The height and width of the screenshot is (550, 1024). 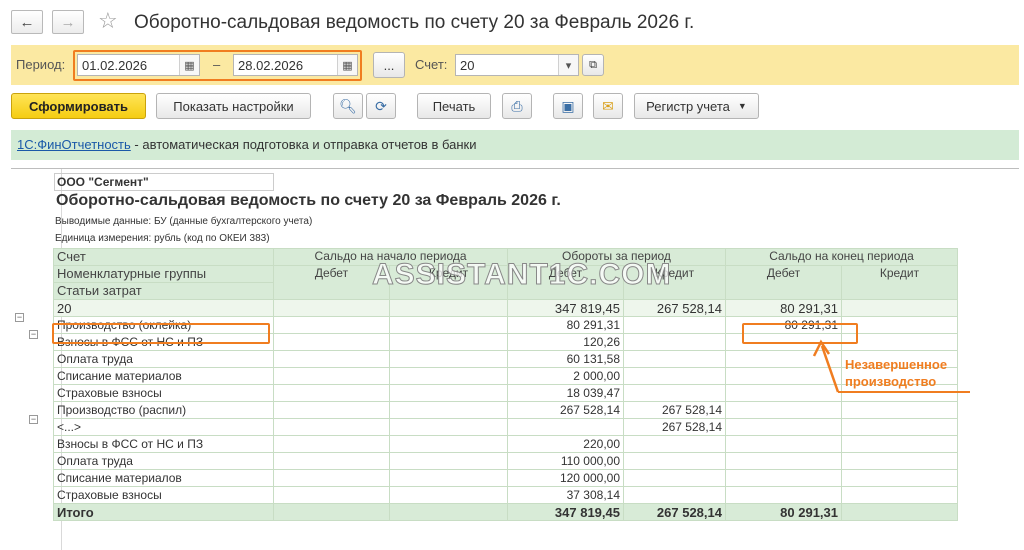 I want to click on row-name: 20, so click(x=163, y=308).